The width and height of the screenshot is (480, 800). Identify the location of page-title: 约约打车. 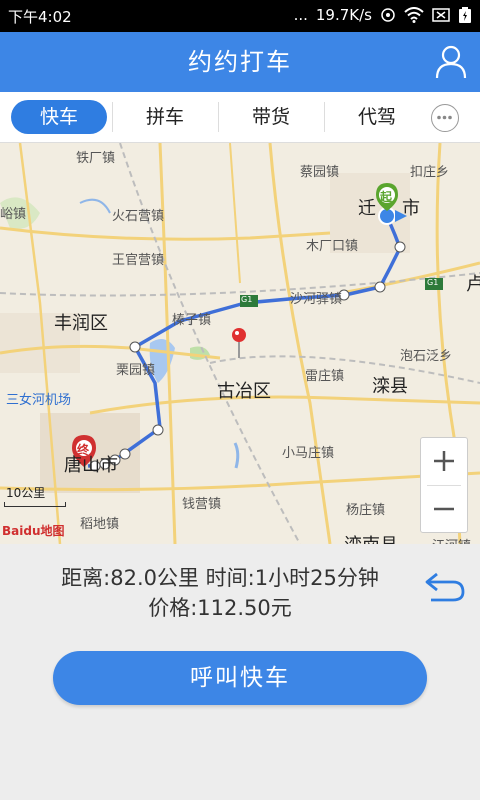
(240, 62).